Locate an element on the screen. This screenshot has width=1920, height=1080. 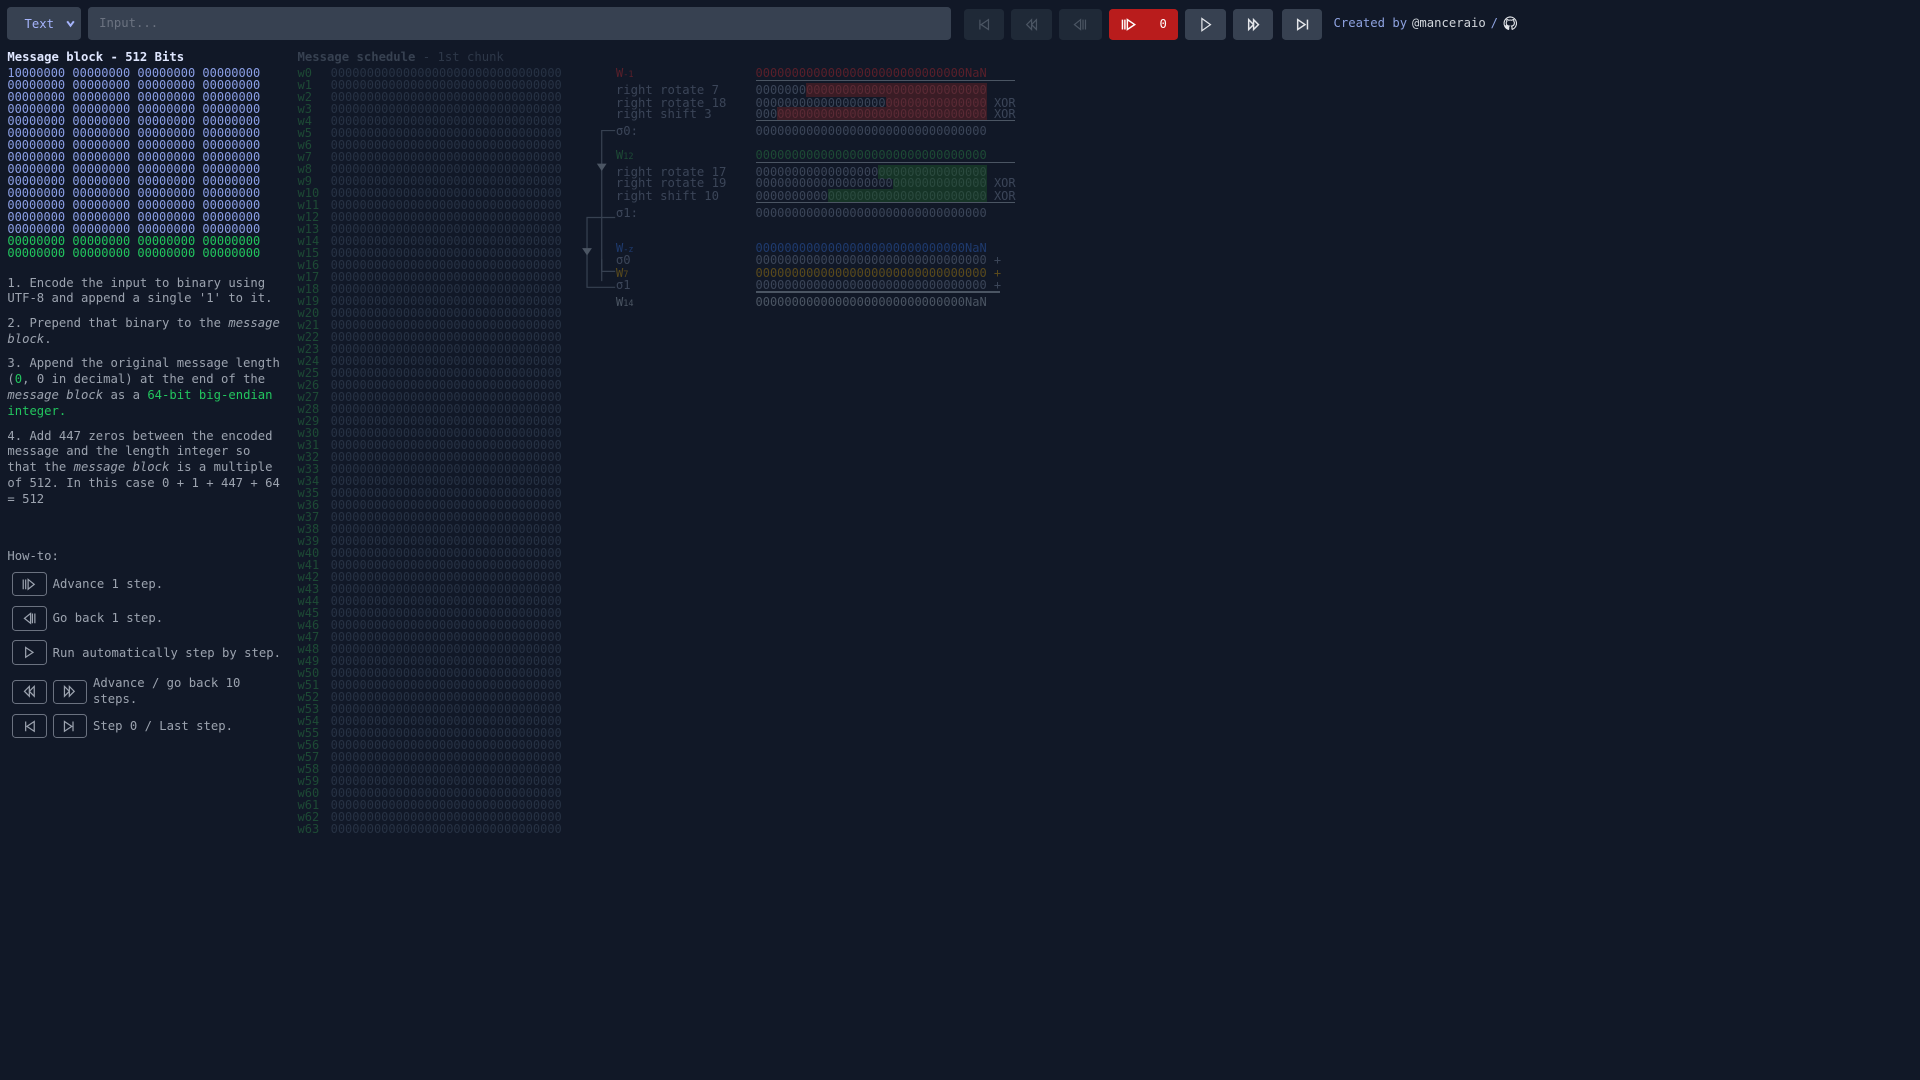
w-minus-15-value: 00000000000000000000000000000NaN is located at coordinates (871, 73).